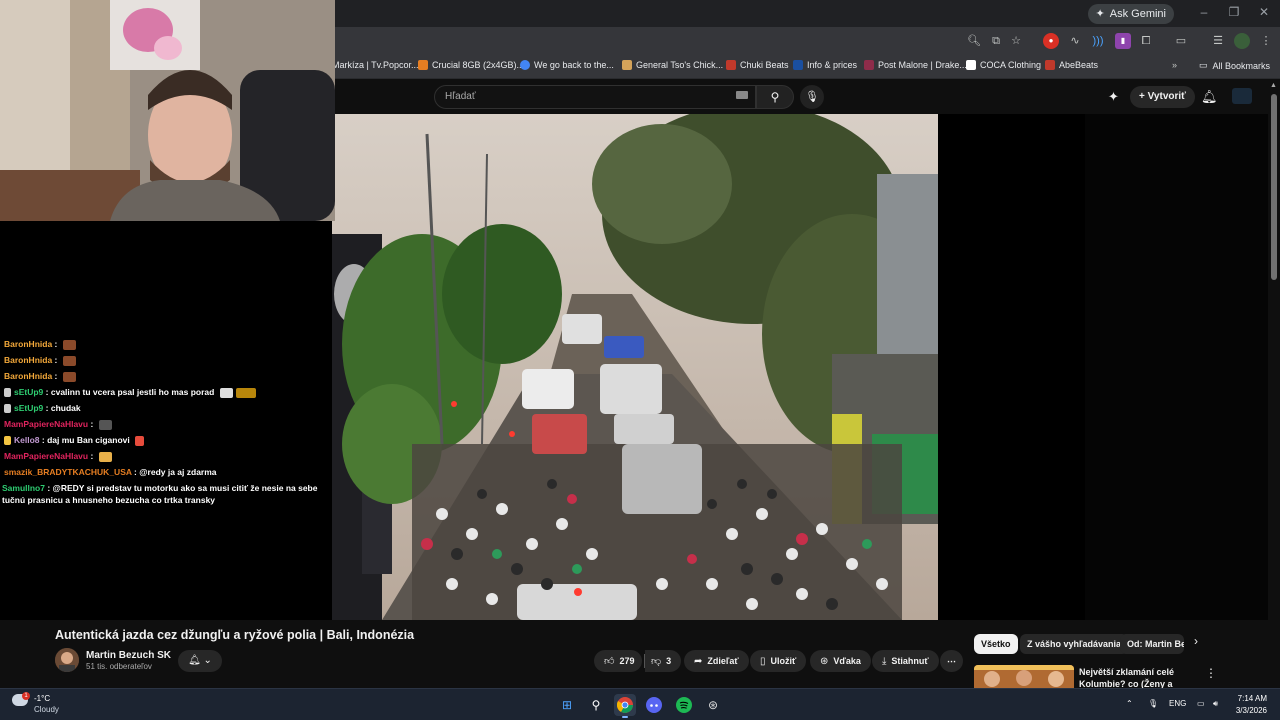 This screenshot has width=1280, height=720. What do you see at coordinates (627, 661) in the screenshot?
I see `like-count: 279` at bounding box center [627, 661].